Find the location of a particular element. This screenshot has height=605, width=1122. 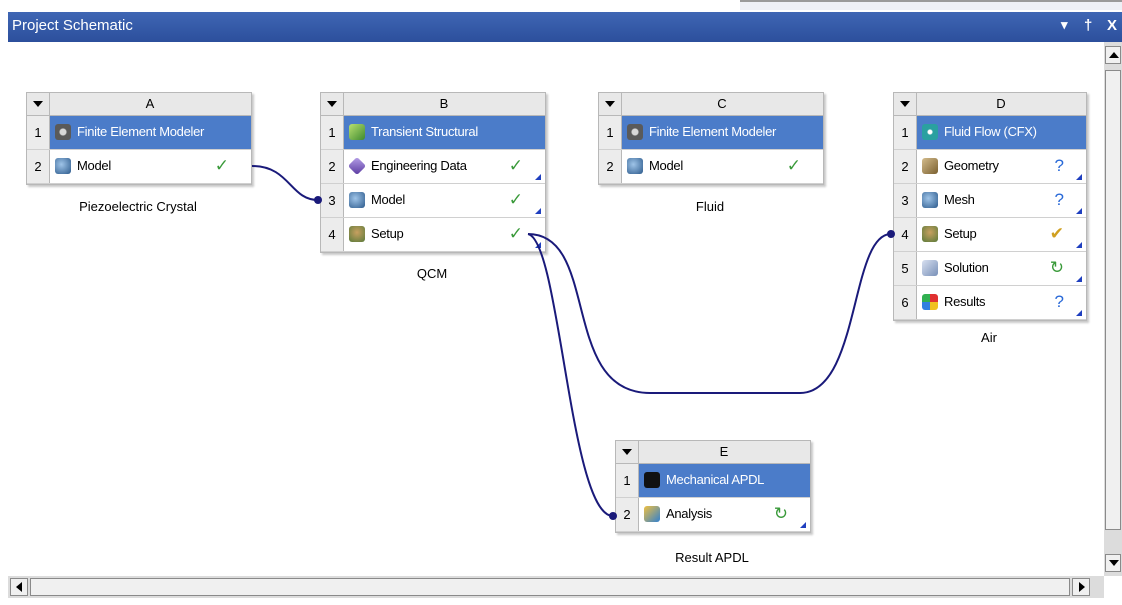

system-c-caption: Fluid is located at coordinates (710, 206).